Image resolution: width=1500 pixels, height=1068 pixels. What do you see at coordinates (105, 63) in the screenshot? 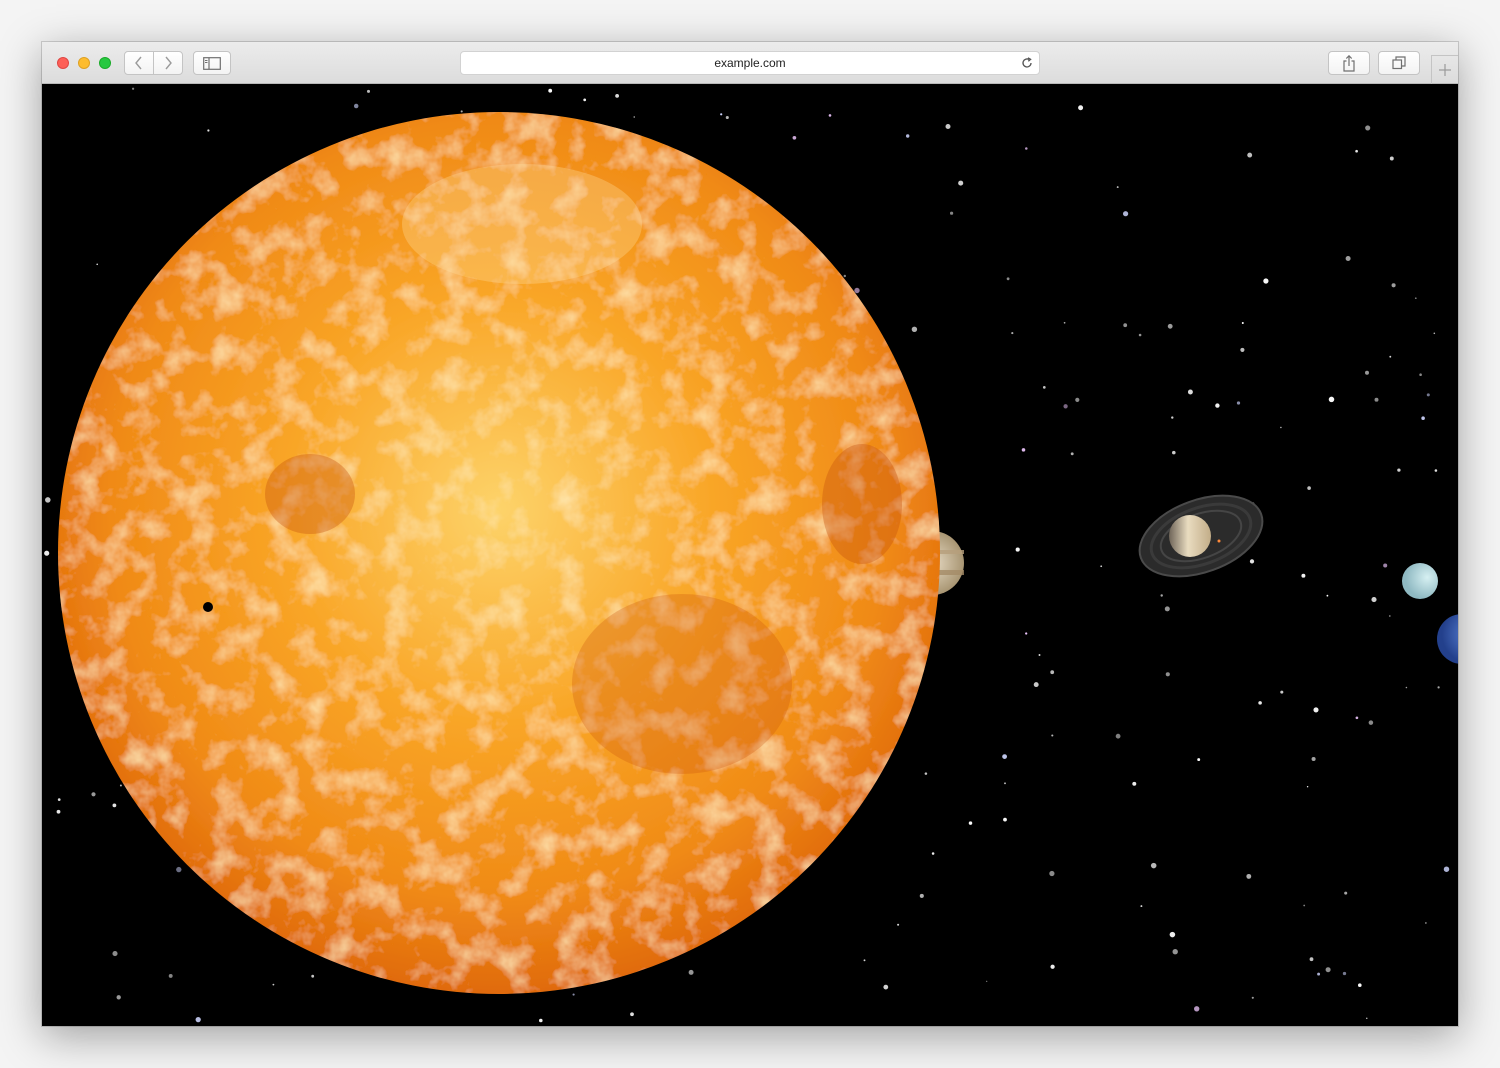
I see `zoom-window-button` at bounding box center [105, 63].